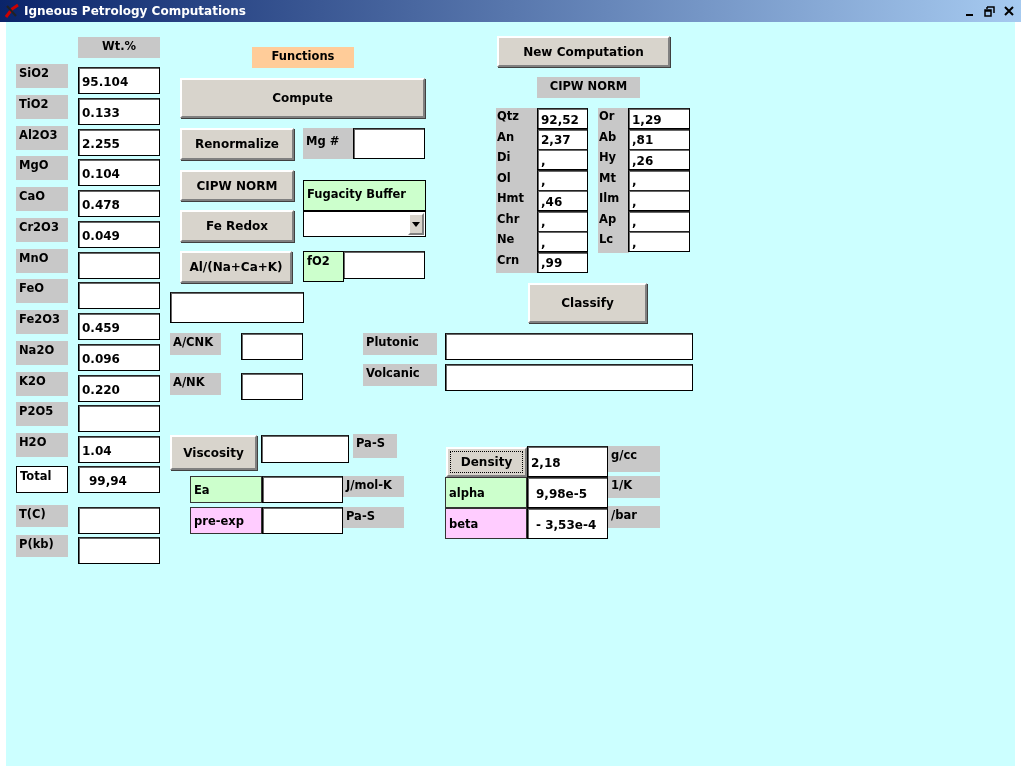 The image size is (1021, 766). What do you see at coordinates (135, 11) in the screenshot?
I see `window-title: Igneous Petrology Computations` at bounding box center [135, 11].